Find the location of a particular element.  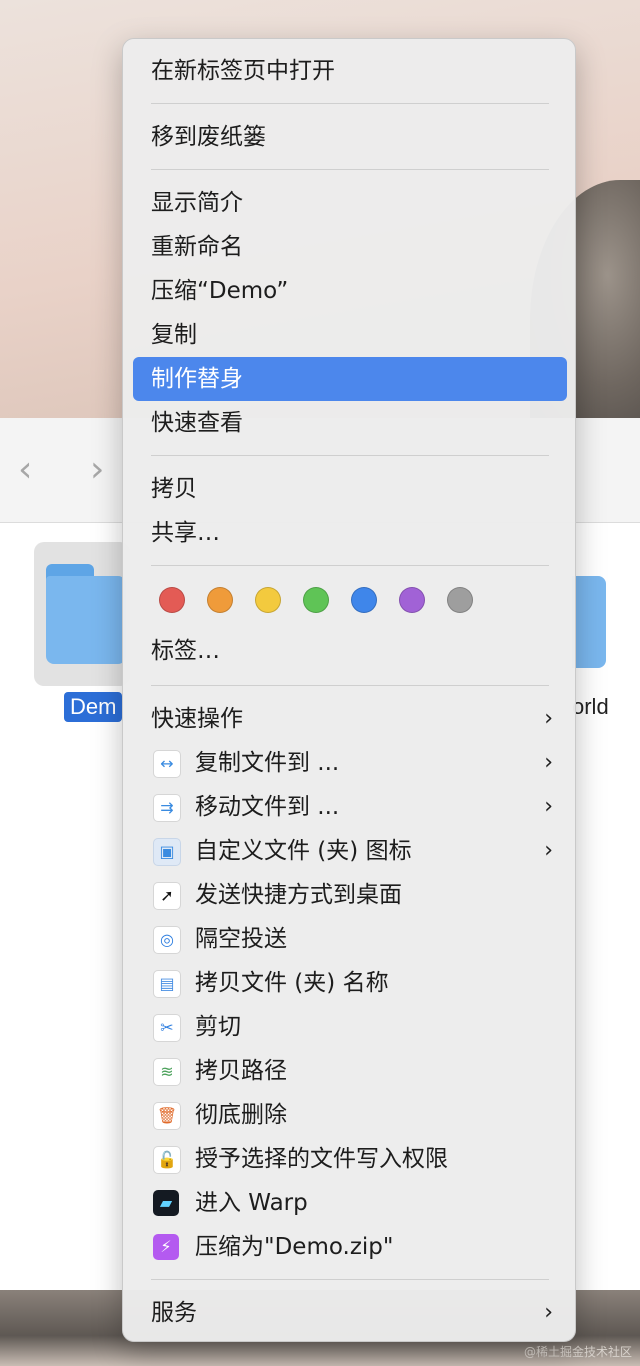

unlock-icon: 🔓 is located at coordinates (167, 1160).